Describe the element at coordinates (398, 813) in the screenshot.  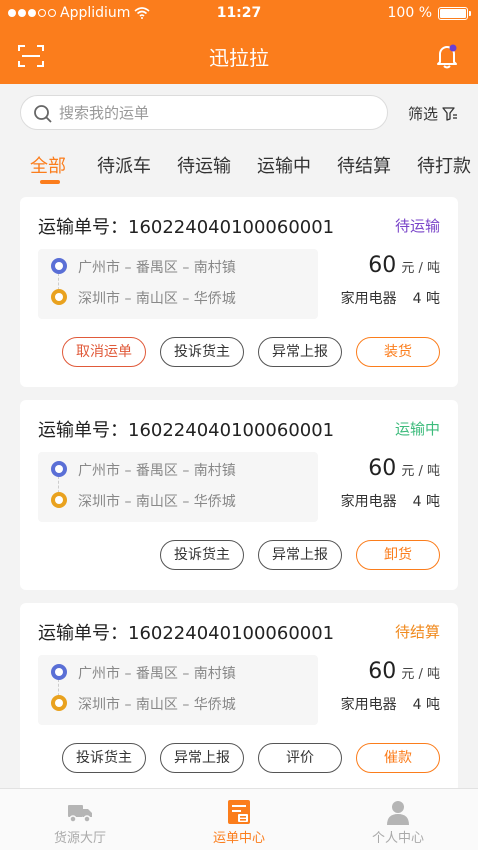
I see `person-icon` at that location.